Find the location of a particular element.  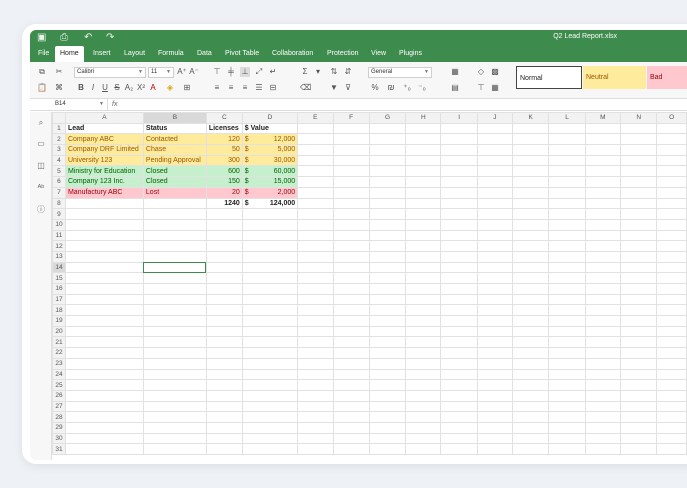

style-normal: Normal is located at coordinates (549, 77).